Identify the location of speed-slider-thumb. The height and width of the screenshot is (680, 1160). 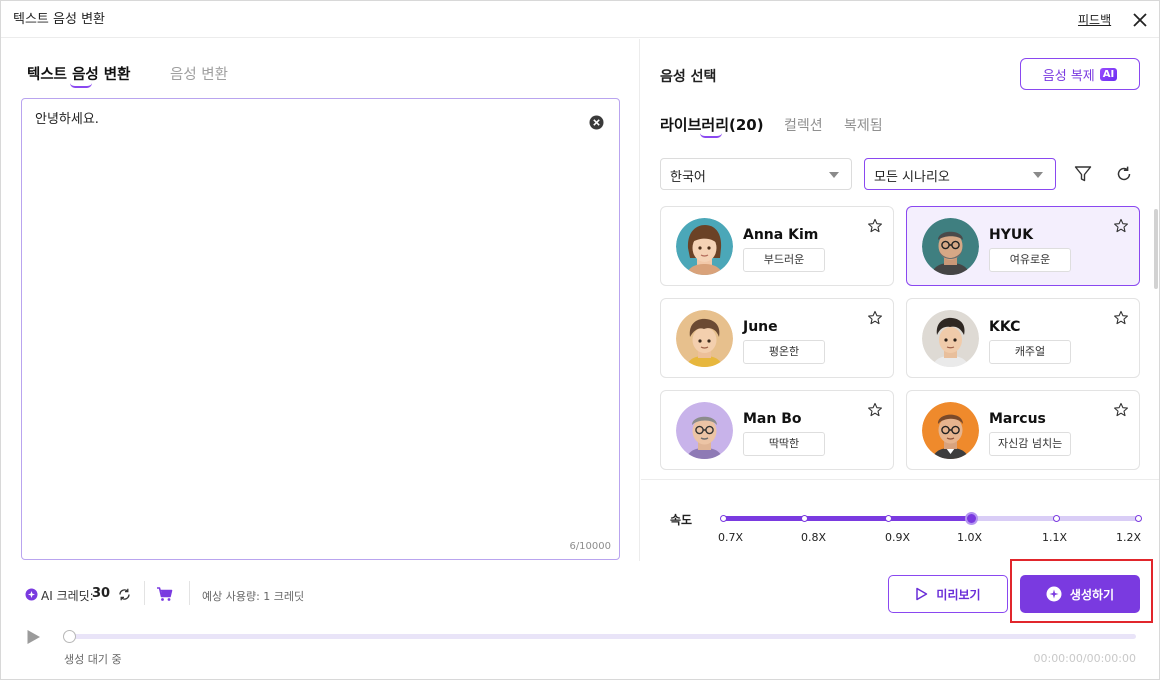
(971, 518).